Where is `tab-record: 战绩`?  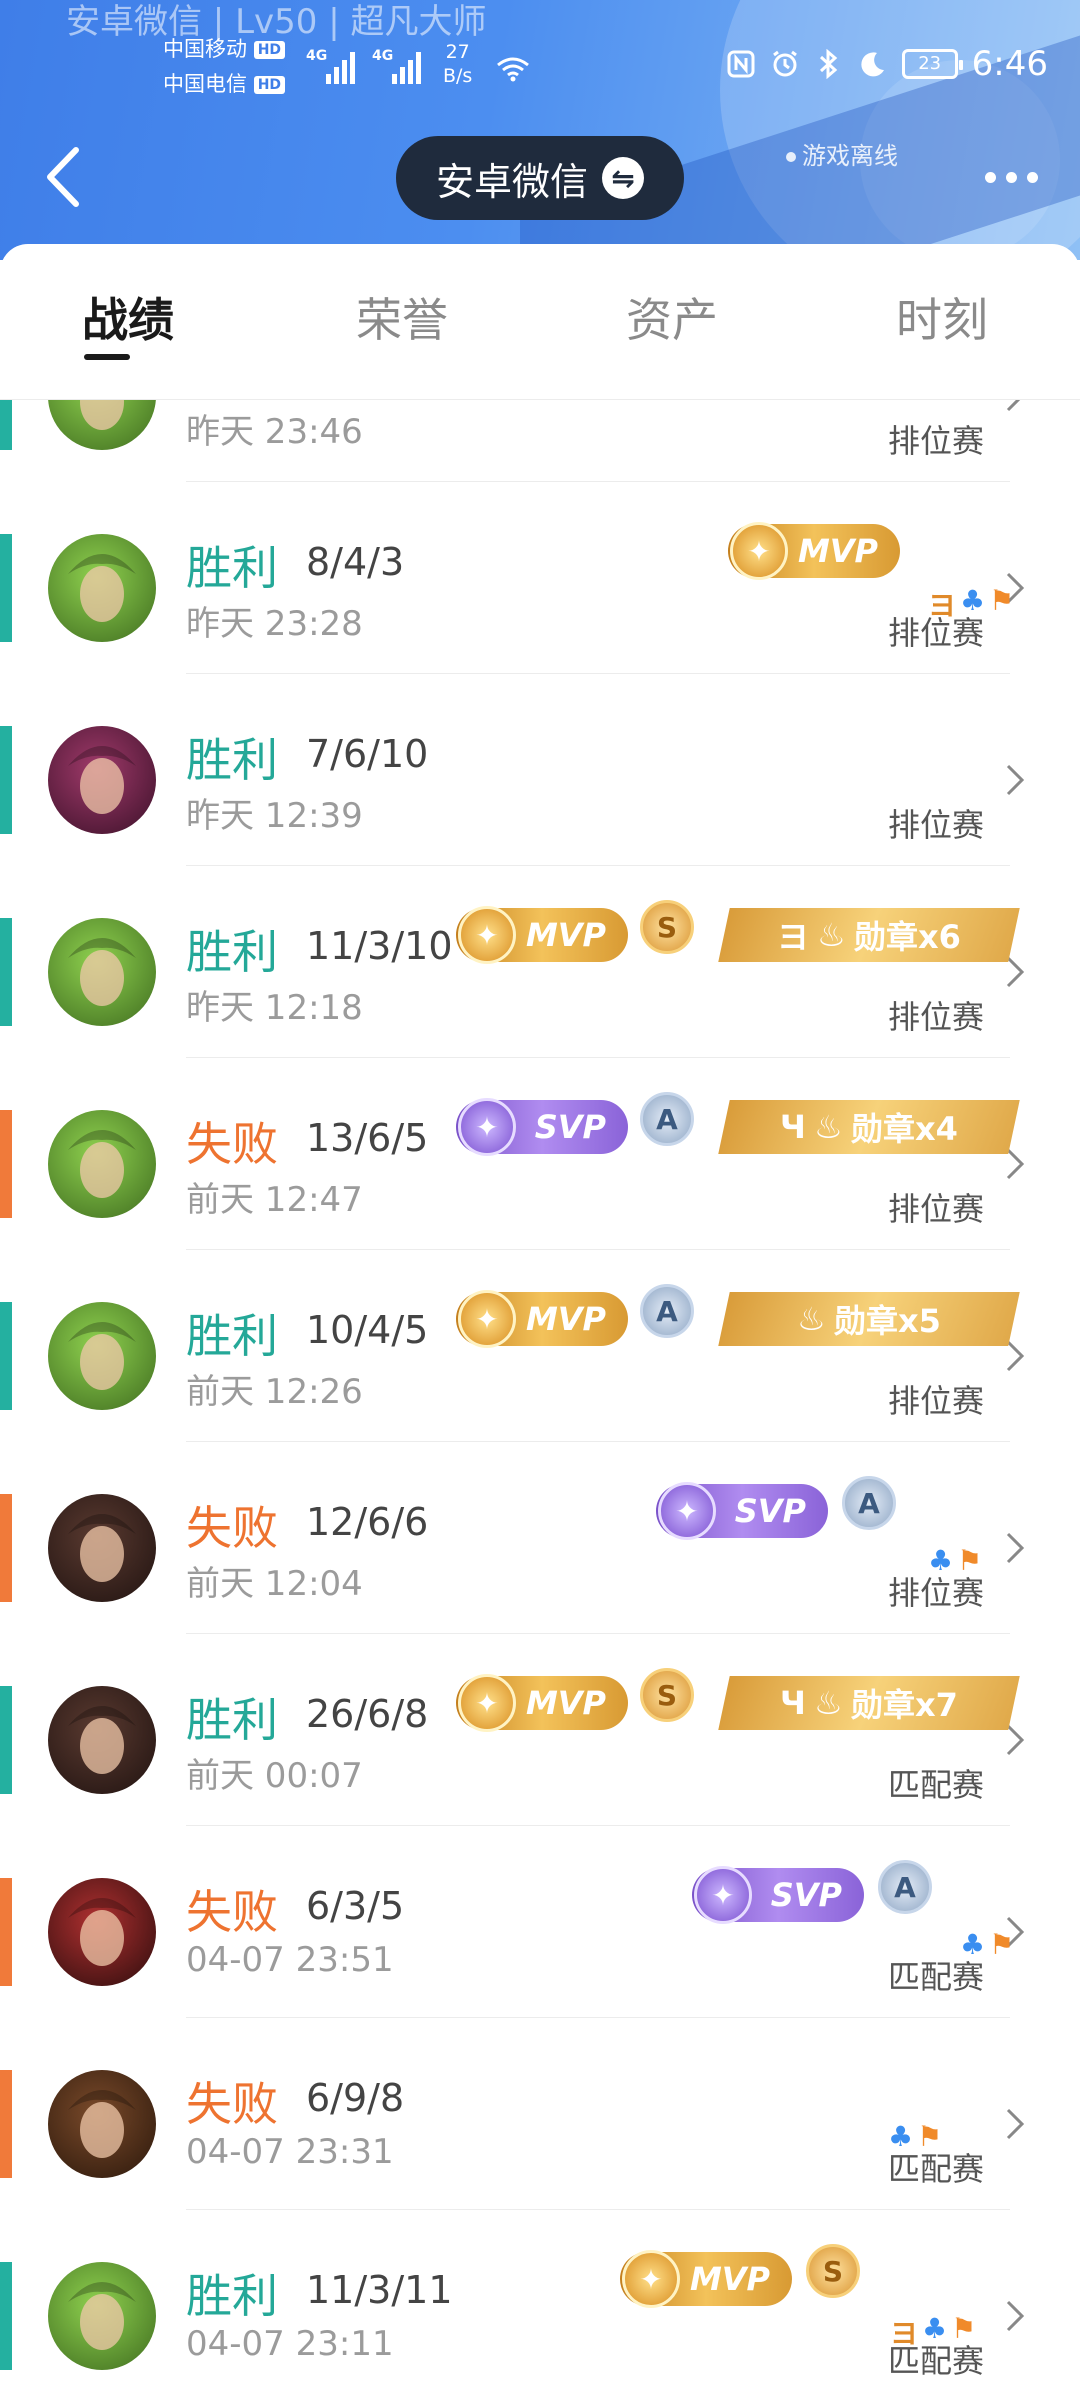 tab-record: 战绩 is located at coordinates (128, 317).